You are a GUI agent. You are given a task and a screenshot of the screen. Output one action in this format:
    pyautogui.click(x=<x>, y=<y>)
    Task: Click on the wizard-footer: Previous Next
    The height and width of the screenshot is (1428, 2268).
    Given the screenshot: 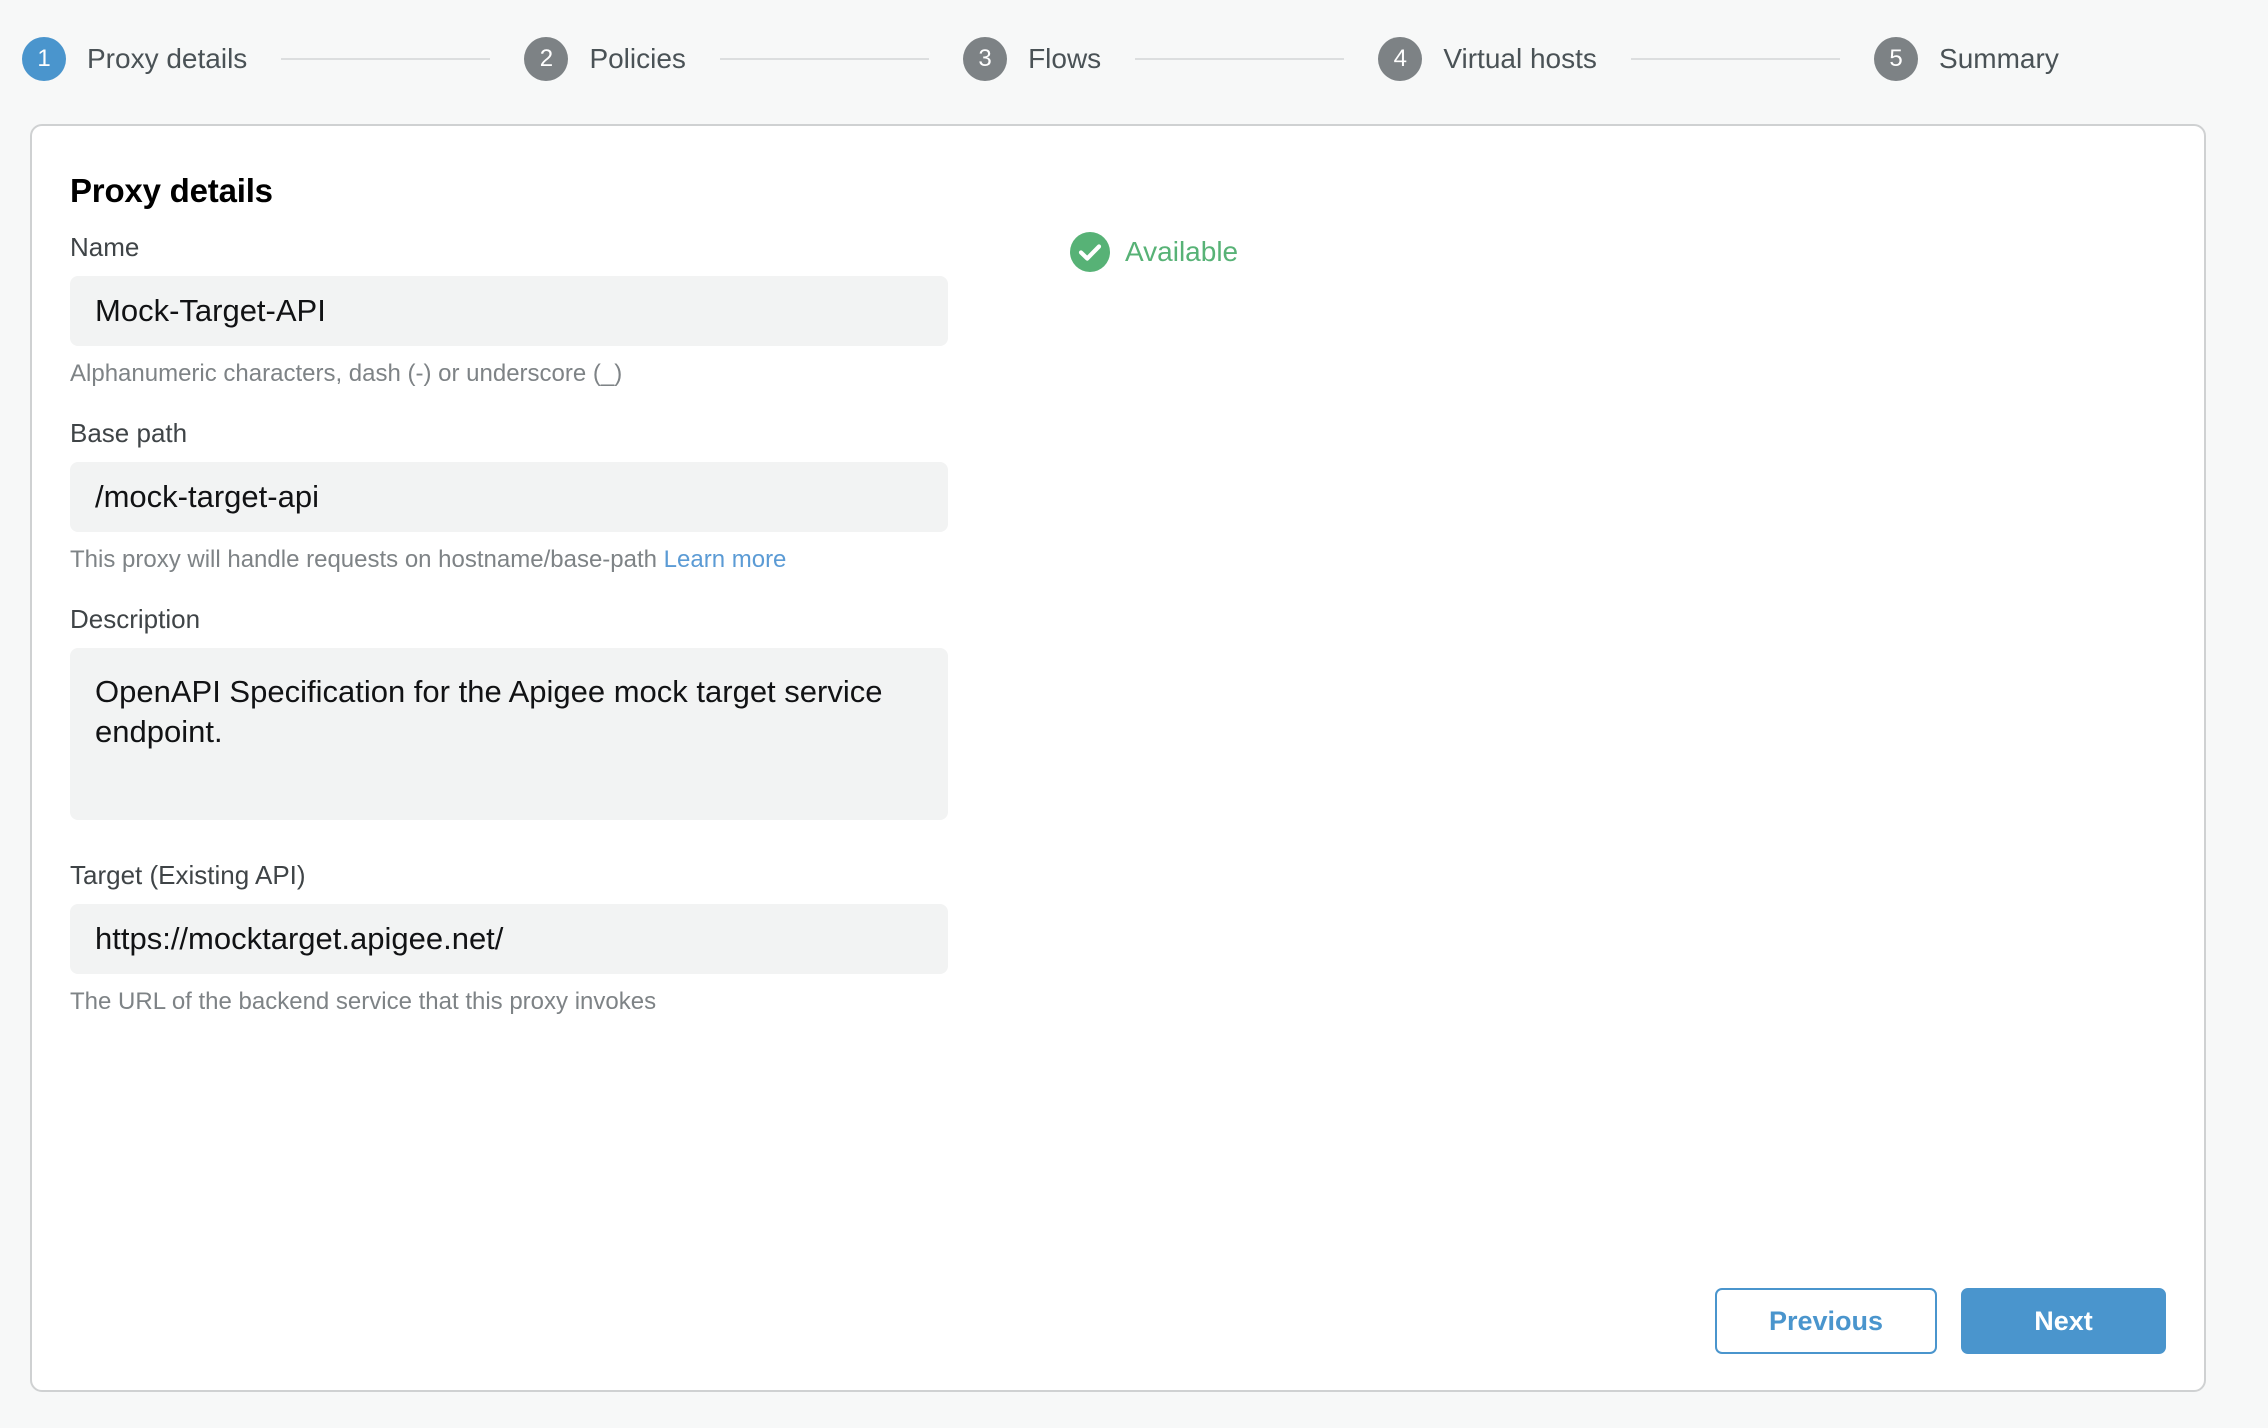 What is the action you would take?
    pyautogui.click(x=1940, y=1321)
    